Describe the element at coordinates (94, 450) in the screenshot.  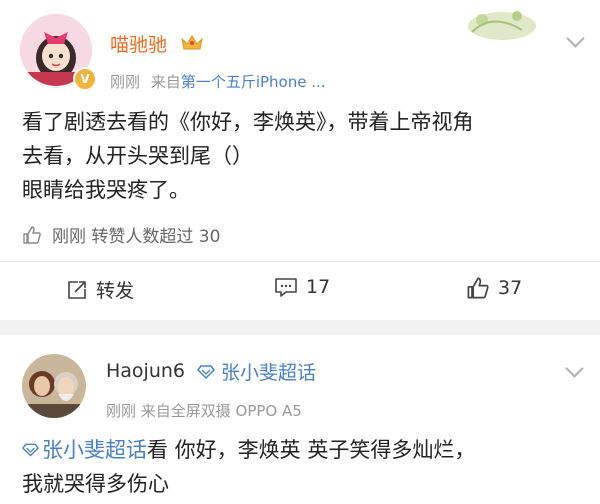
I see `inline-topic-label: 张小斐超话` at that location.